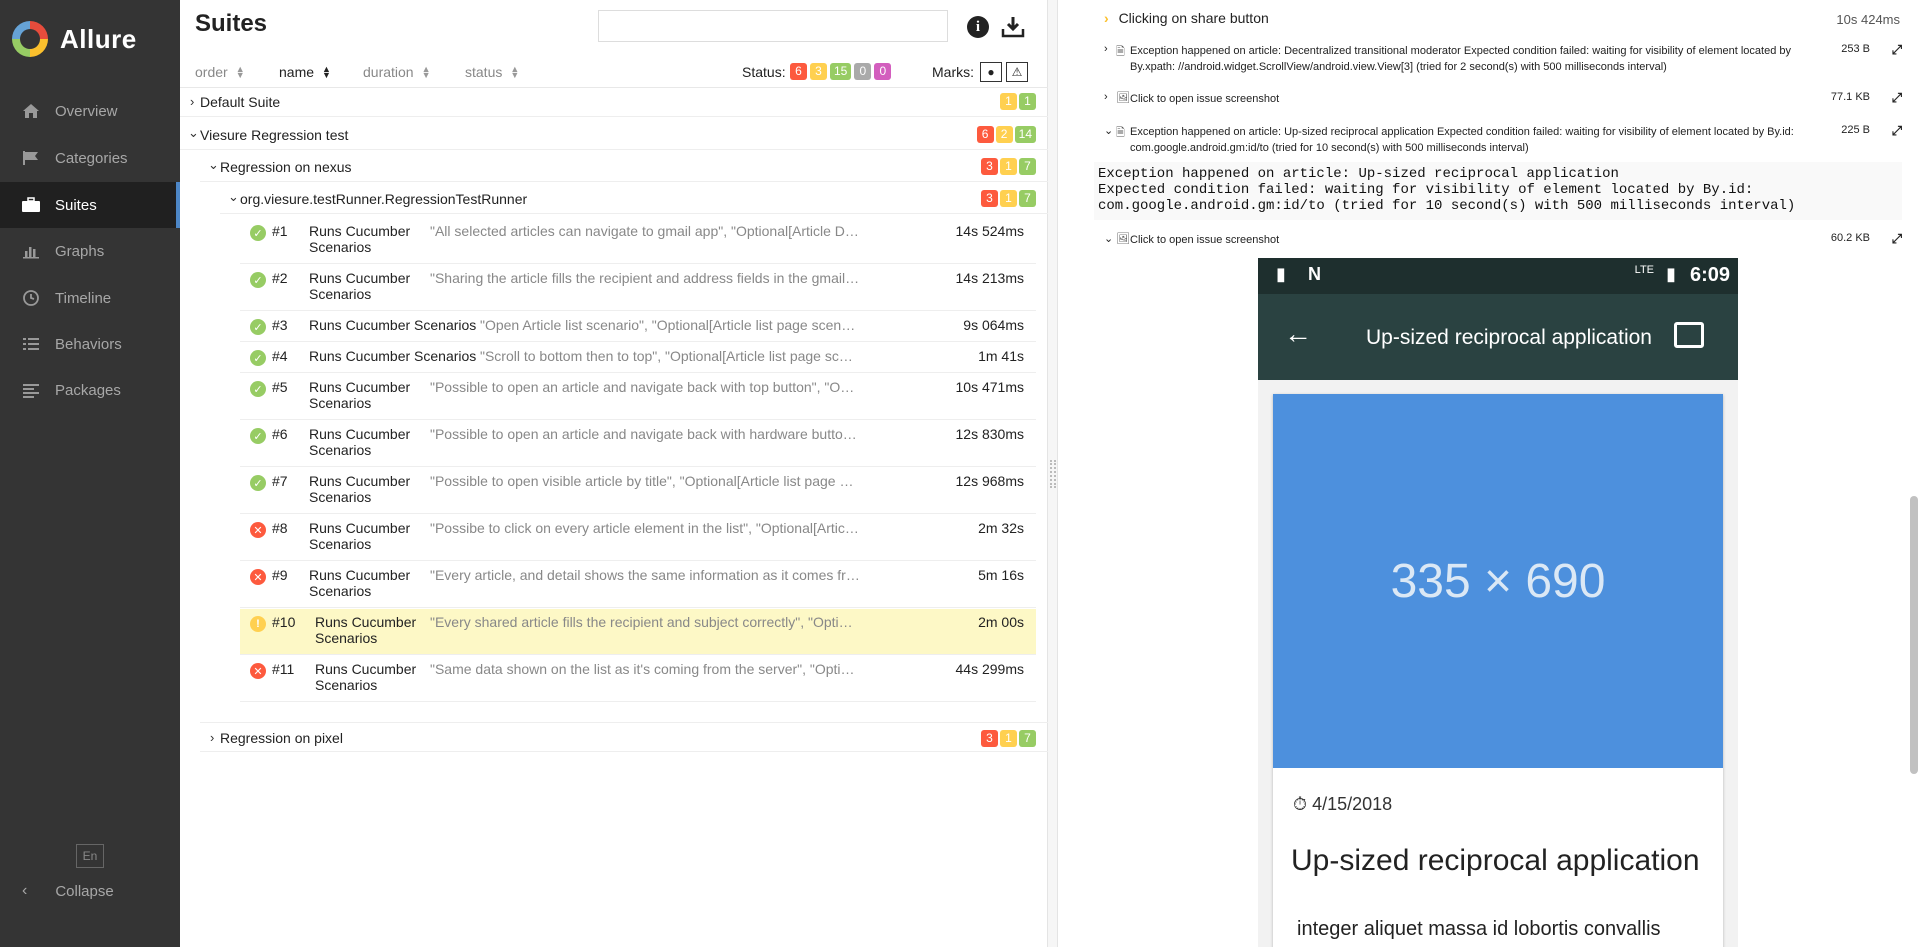  I want to click on sidebar-item-behaviors: Behaviors, so click(90, 344).